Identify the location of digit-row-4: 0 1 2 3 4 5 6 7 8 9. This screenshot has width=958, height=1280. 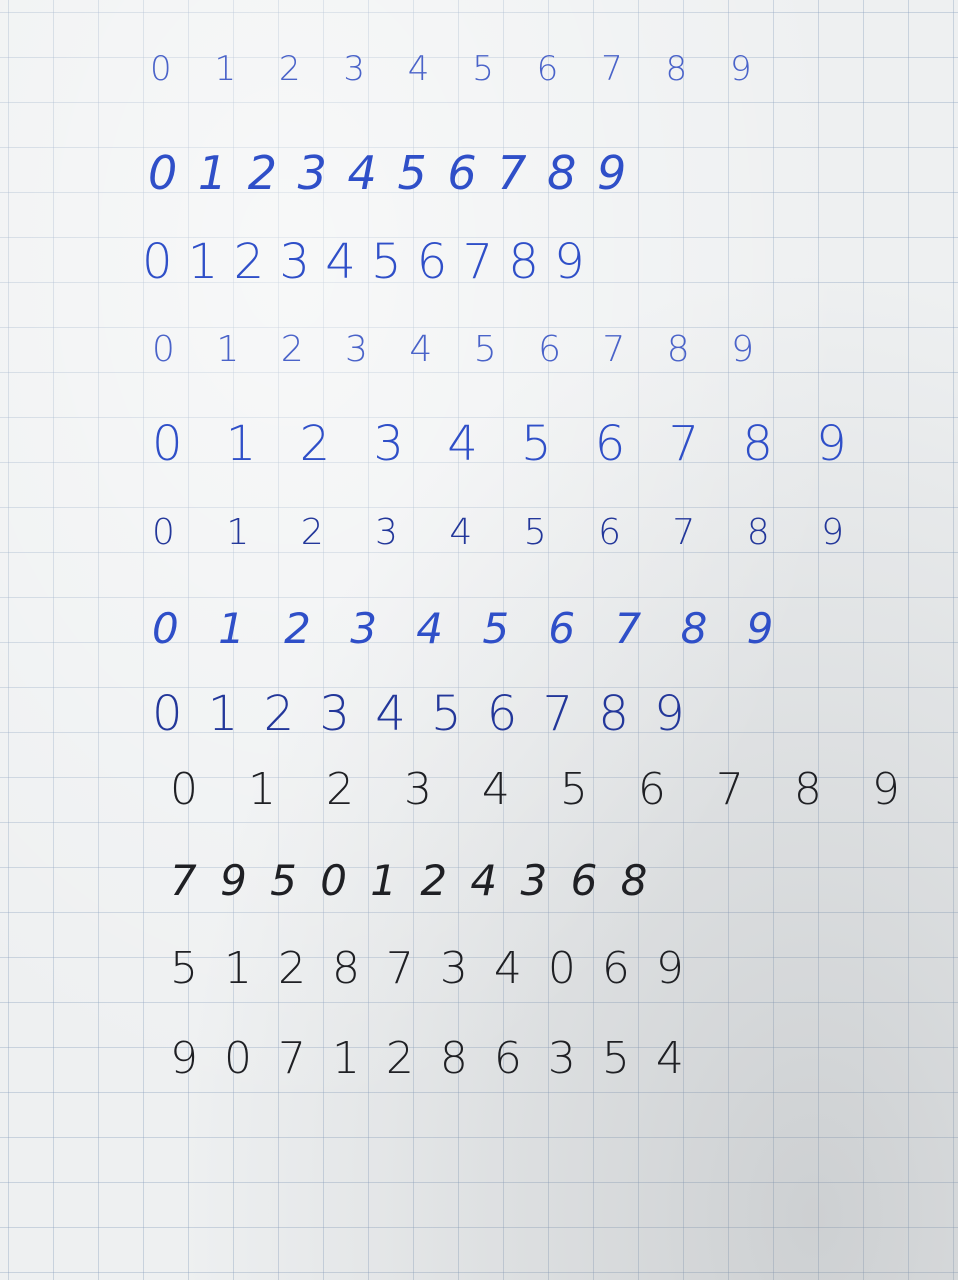
(461, 349).